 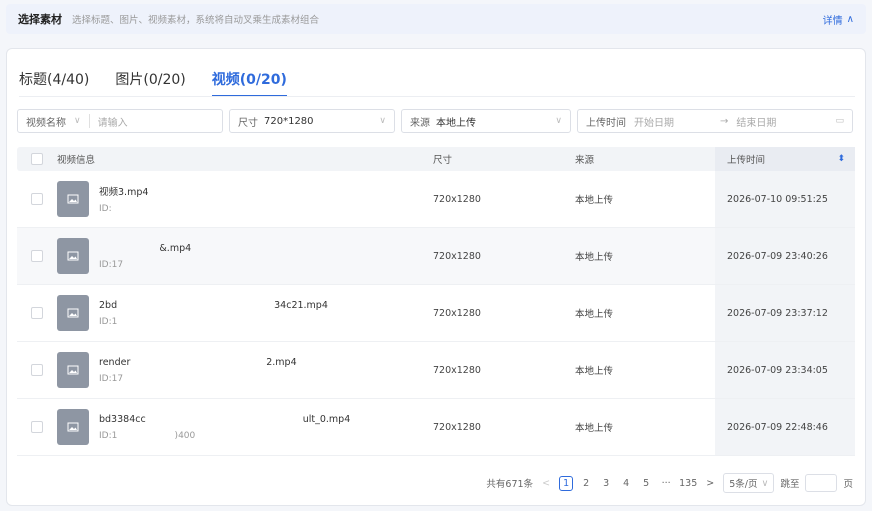 I want to click on cell-time: 2026-07-09 22:48:46, so click(x=785, y=427).